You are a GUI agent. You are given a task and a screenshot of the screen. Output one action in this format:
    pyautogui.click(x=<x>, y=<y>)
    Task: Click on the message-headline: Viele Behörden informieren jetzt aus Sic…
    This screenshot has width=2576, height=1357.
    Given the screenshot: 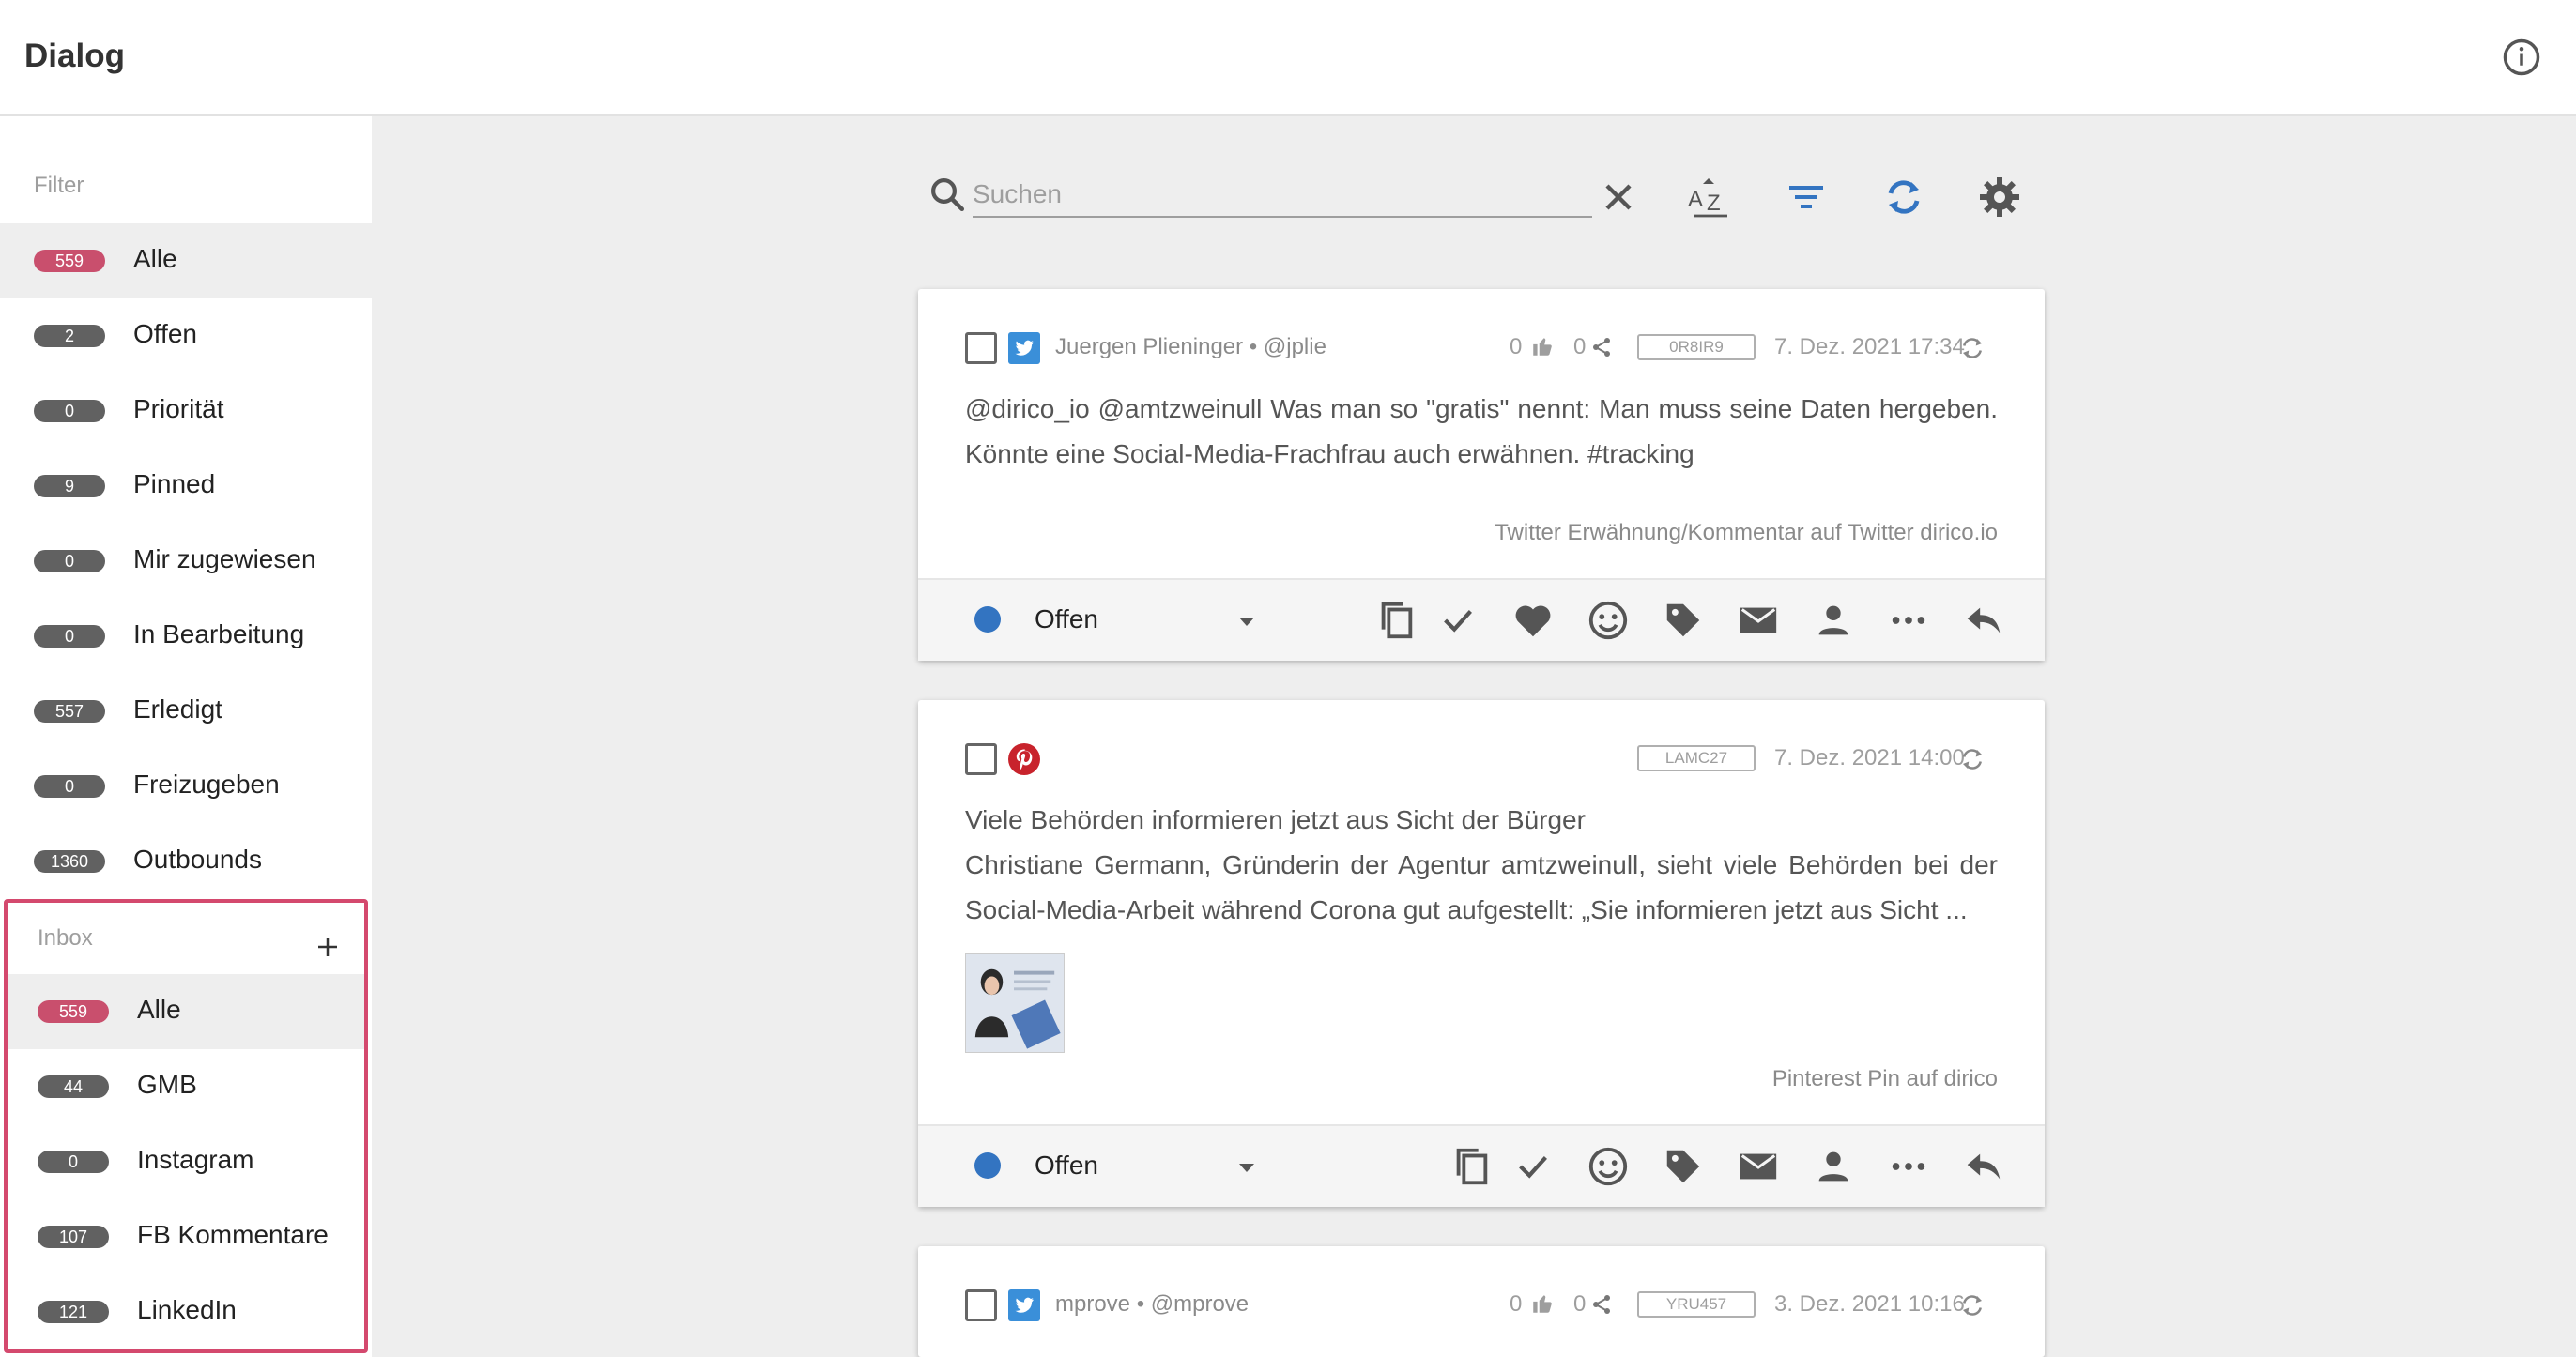 What is the action you would take?
    pyautogui.click(x=1276, y=820)
    